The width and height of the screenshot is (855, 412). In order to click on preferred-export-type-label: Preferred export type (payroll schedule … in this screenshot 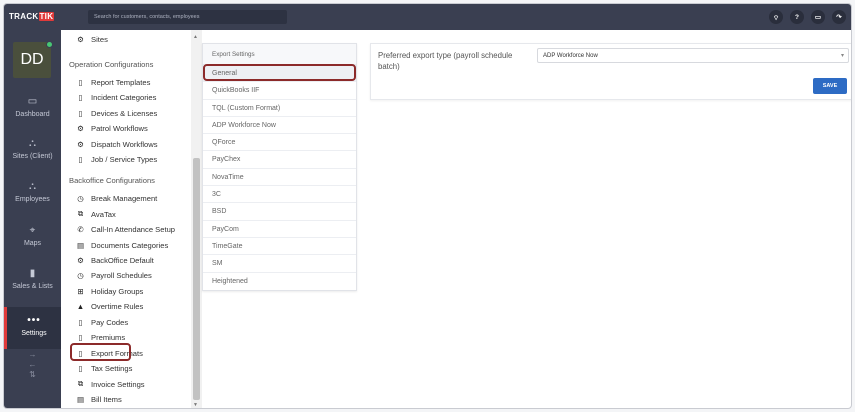, I will do `click(445, 61)`.